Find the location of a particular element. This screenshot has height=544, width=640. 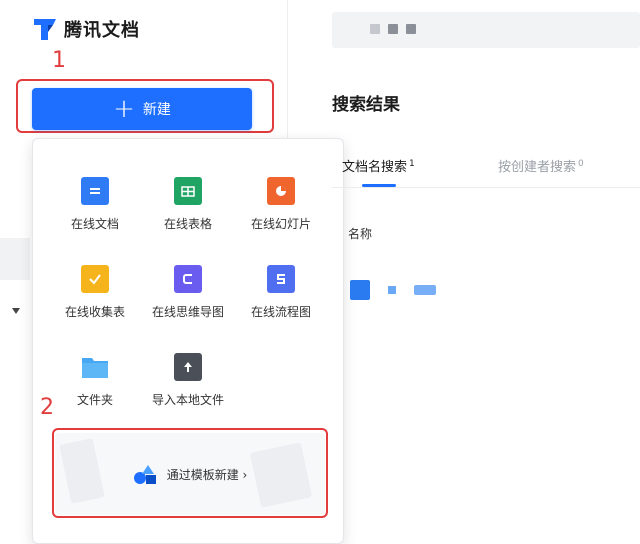

blurred-title-bar is located at coordinates (425, 290).